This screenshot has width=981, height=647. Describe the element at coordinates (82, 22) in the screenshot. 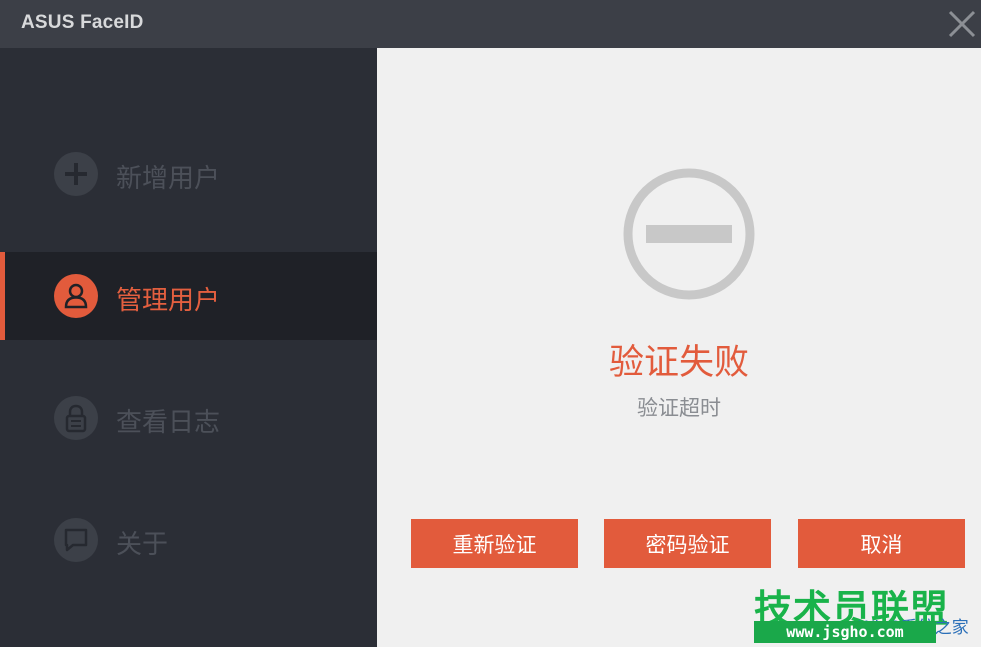

I see `app-title: ASUS FaceID` at that location.